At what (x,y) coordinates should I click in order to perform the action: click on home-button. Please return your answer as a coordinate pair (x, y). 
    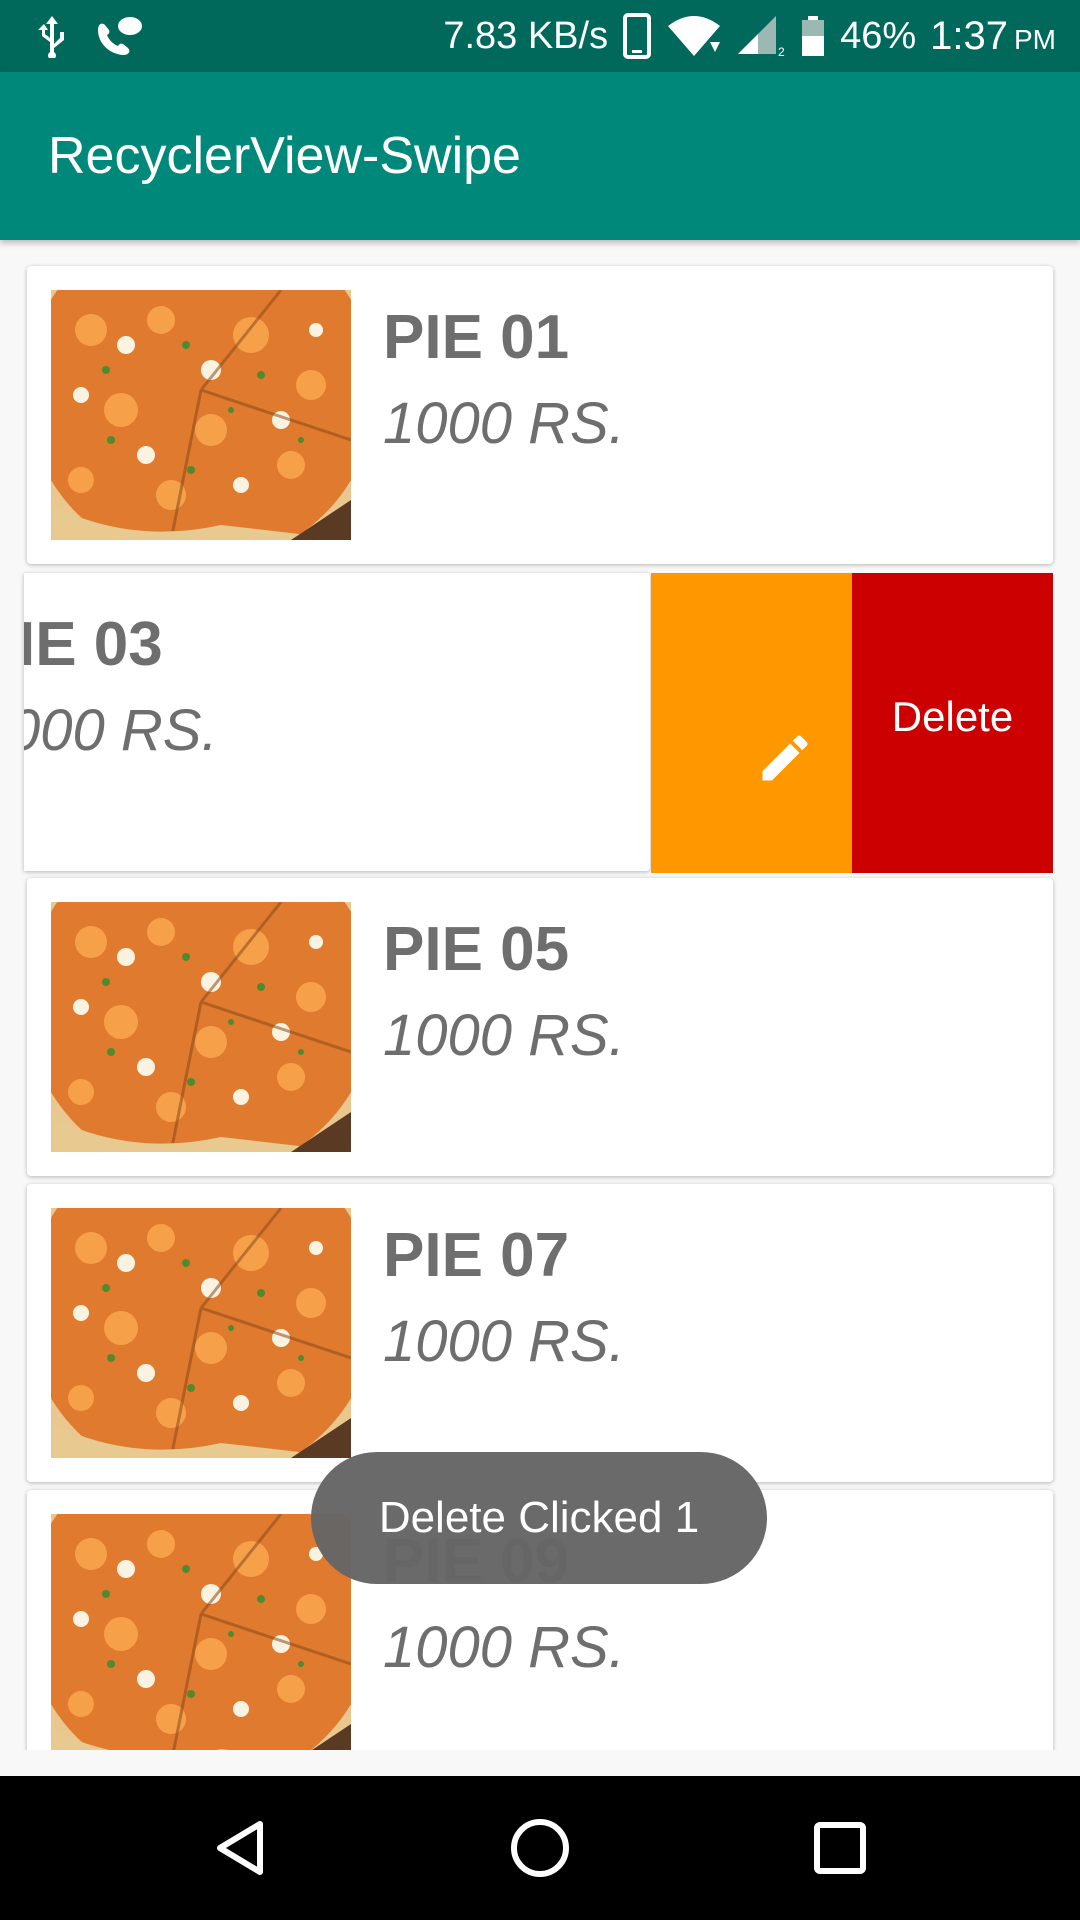
    Looking at the image, I should click on (540, 1848).